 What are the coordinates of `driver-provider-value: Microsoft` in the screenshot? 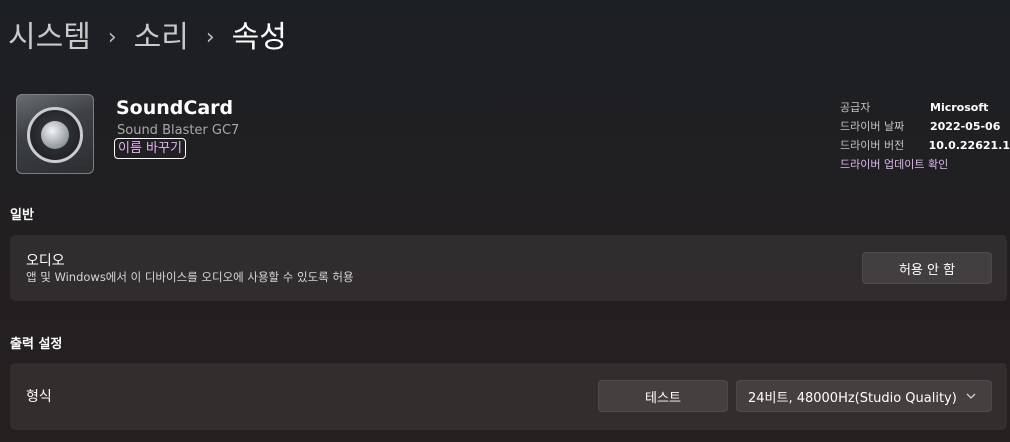 It's located at (959, 107).